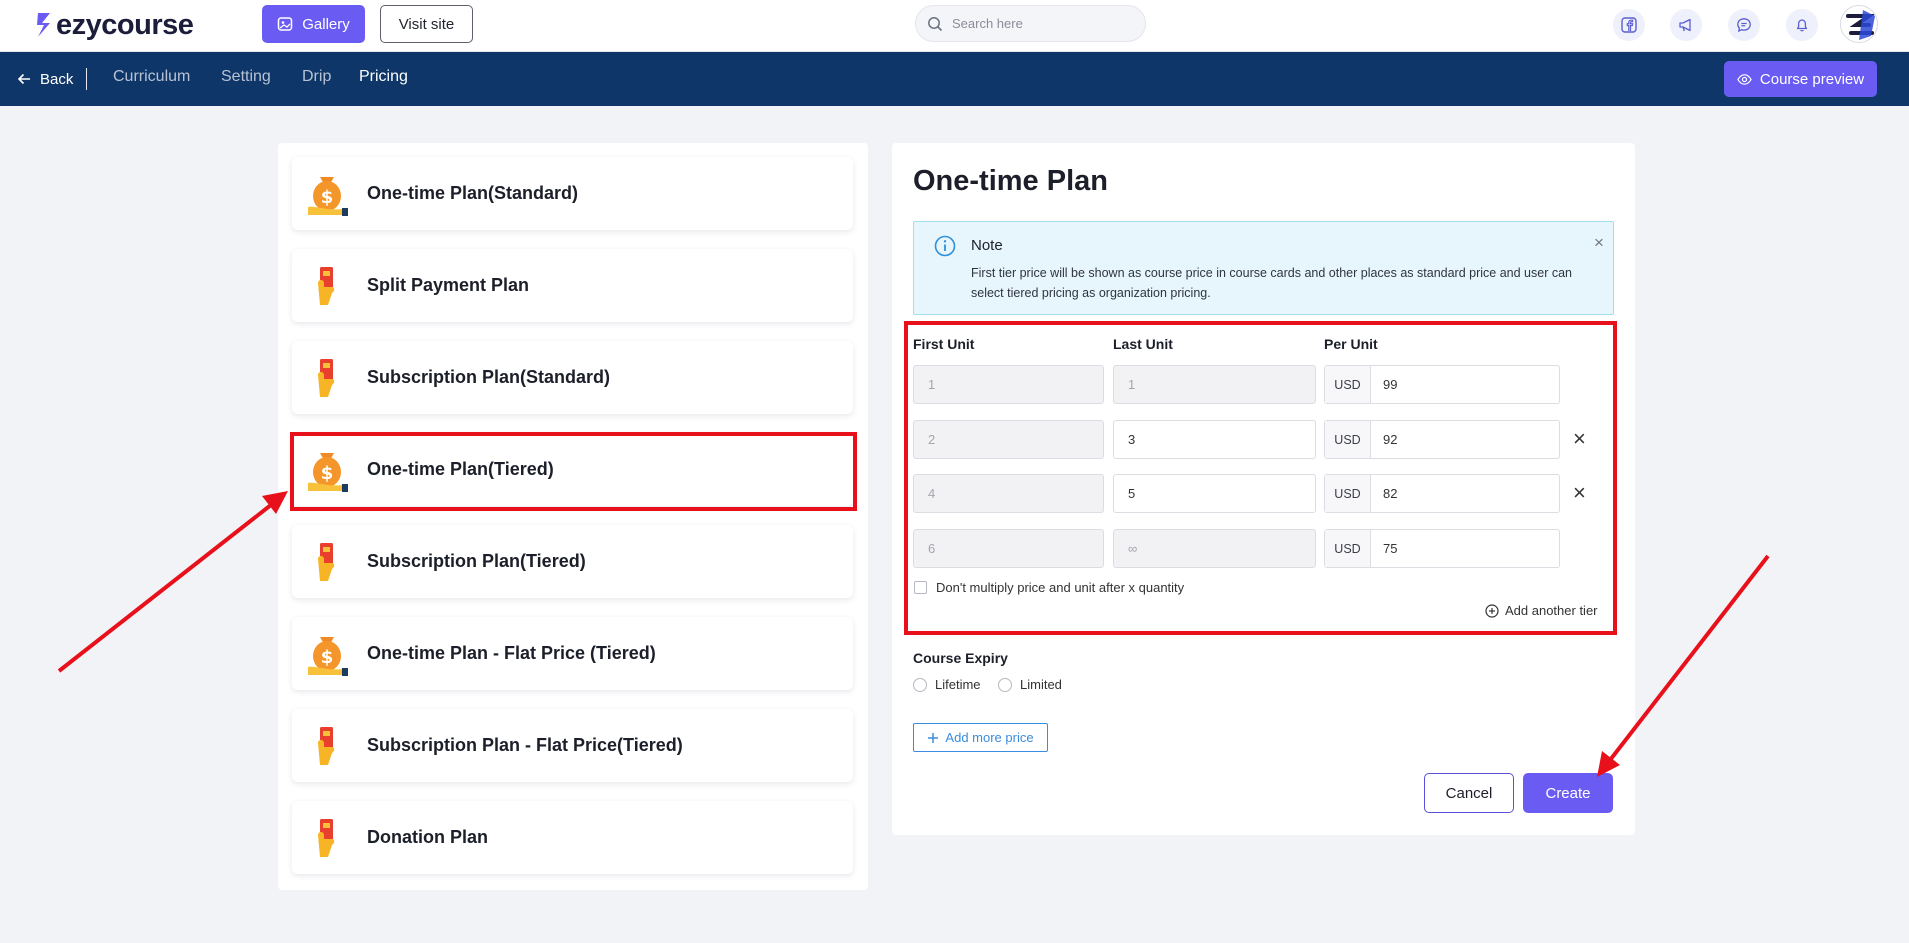 The height and width of the screenshot is (943, 1909). I want to click on nav-divider, so click(86, 79).